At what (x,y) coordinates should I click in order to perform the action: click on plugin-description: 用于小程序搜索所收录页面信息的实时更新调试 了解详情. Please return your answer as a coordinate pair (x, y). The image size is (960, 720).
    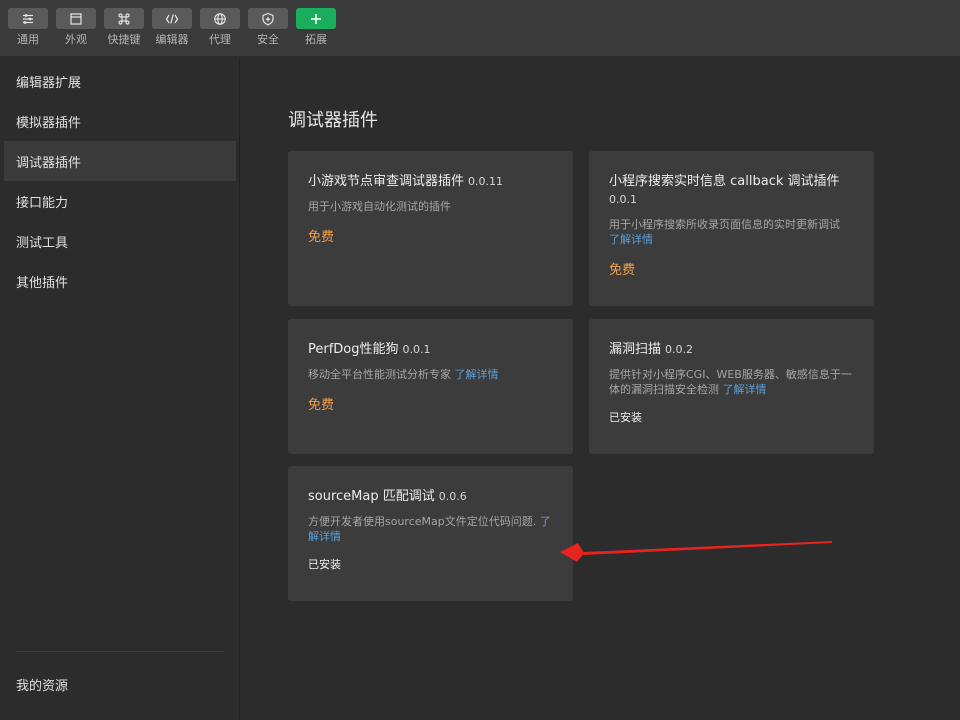
    Looking at the image, I should click on (731, 232).